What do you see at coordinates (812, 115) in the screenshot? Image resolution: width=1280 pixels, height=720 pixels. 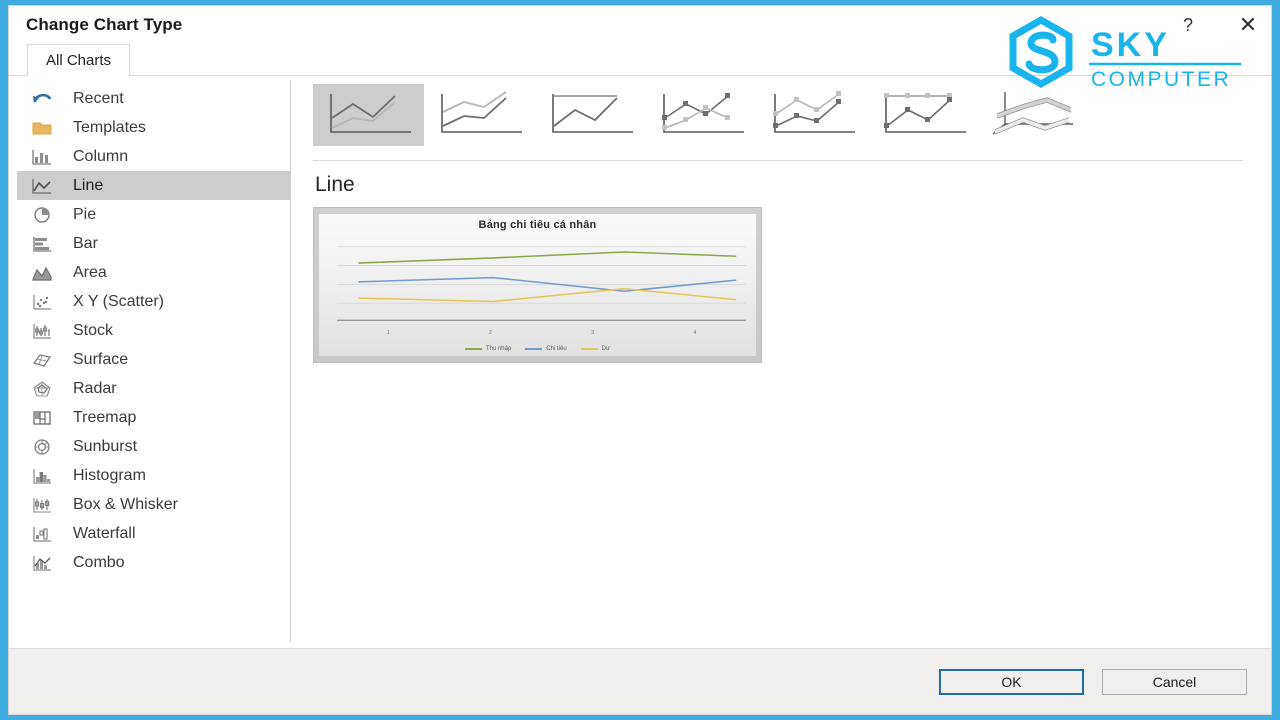 I see `thumbnail-stacked-line-with-markers` at bounding box center [812, 115].